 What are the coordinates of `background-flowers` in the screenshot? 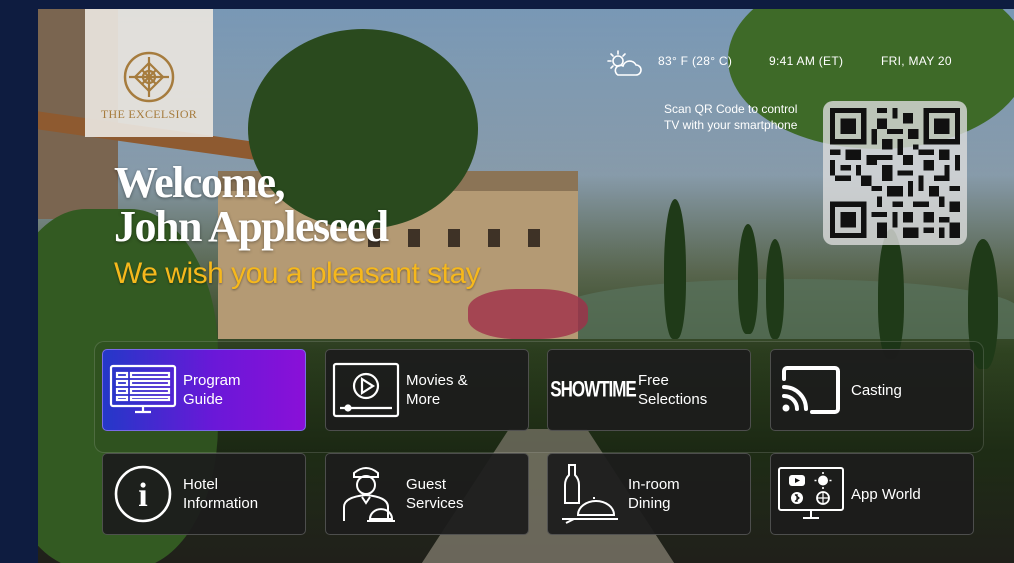 It's located at (528, 314).